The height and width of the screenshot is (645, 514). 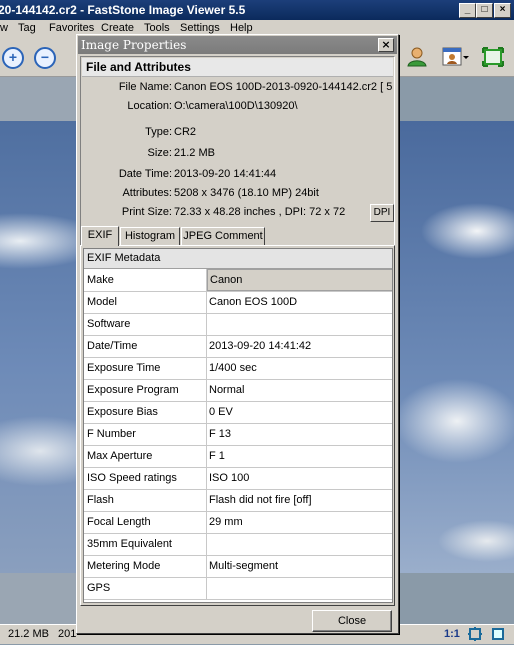 I want to click on attr-value: 21.2 MB, so click(x=194, y=153).